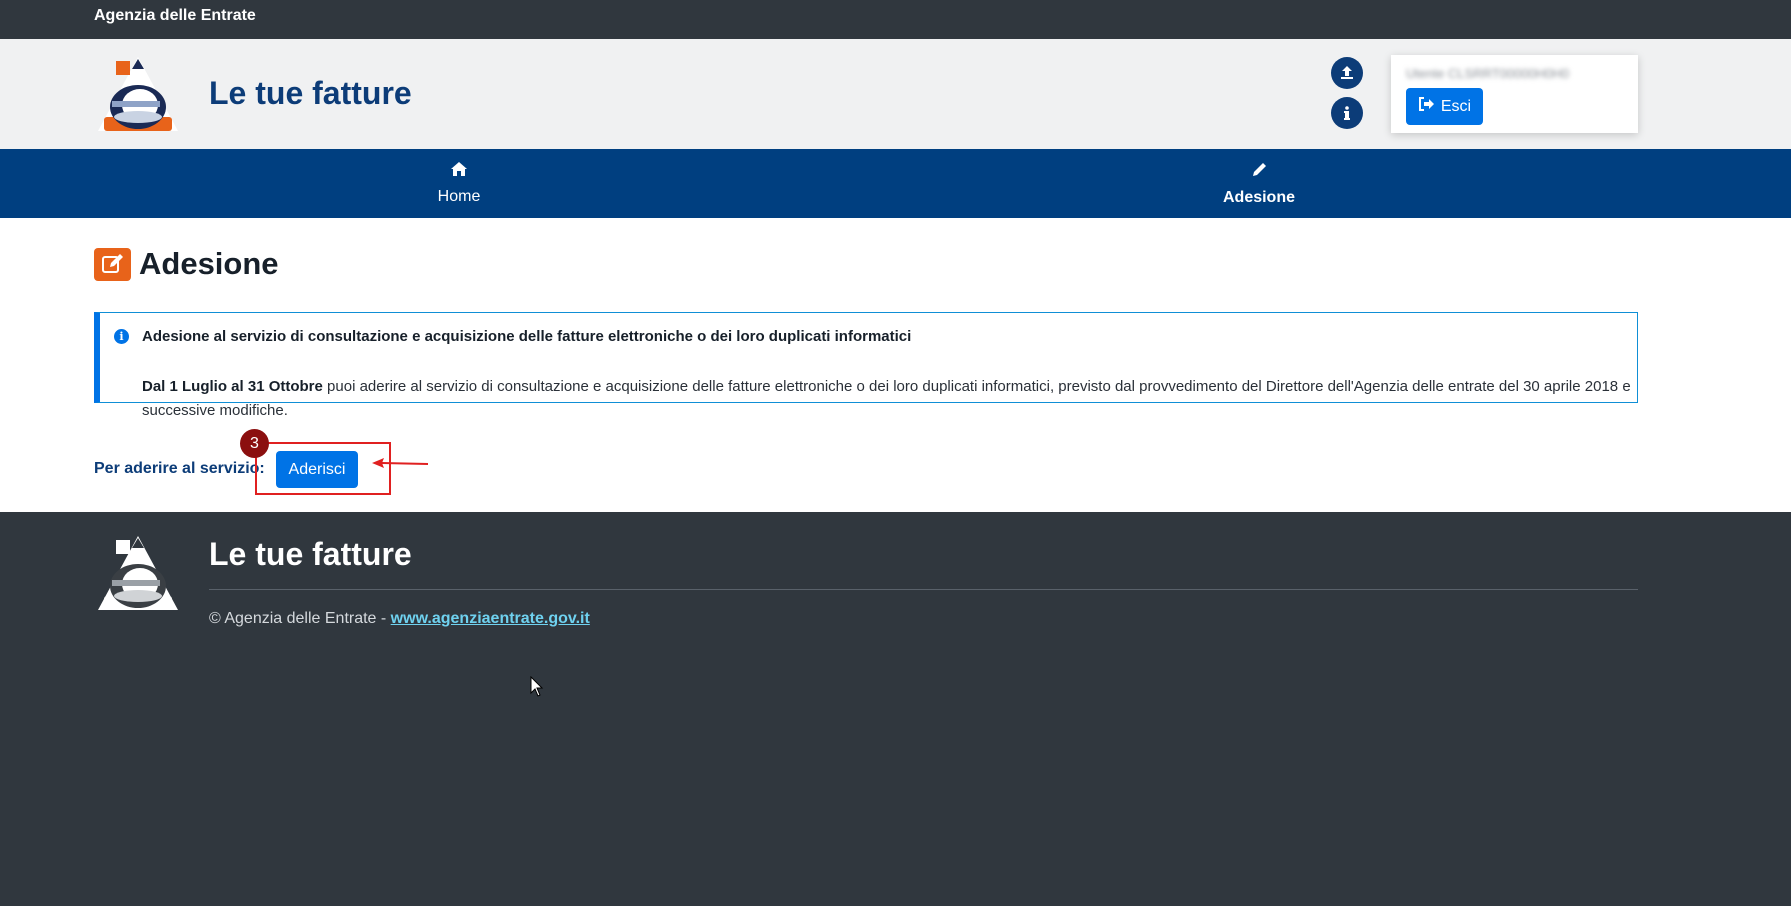 Image resolution: width=1791 pixels, height=906 pixels. Describe the element at coordinates (400, 463) in the screenshot. I see `annotation-arrow-icon` at that location.